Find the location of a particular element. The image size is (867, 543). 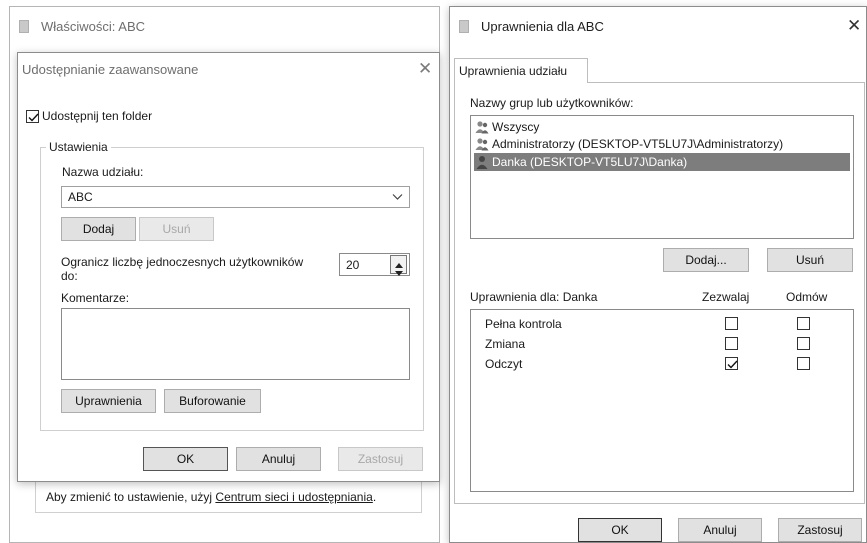

comments-textarea is located at coordinates (235, 344).